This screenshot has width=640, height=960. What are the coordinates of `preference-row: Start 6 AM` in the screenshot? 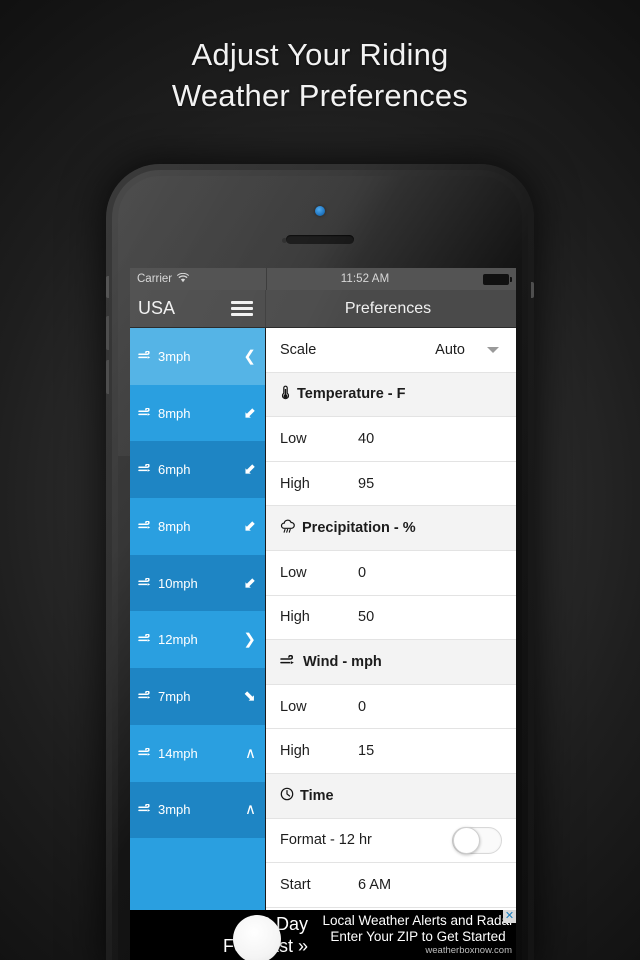 It's located at (391, 885).